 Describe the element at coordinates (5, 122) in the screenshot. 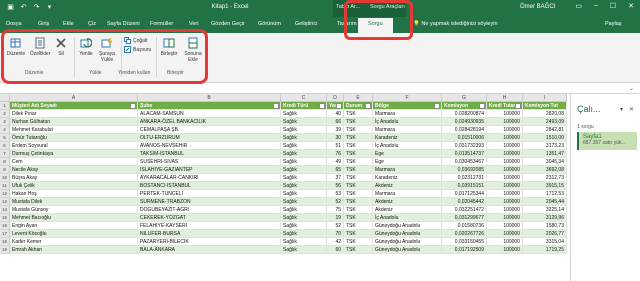

I see `row-number: 3` at that location.